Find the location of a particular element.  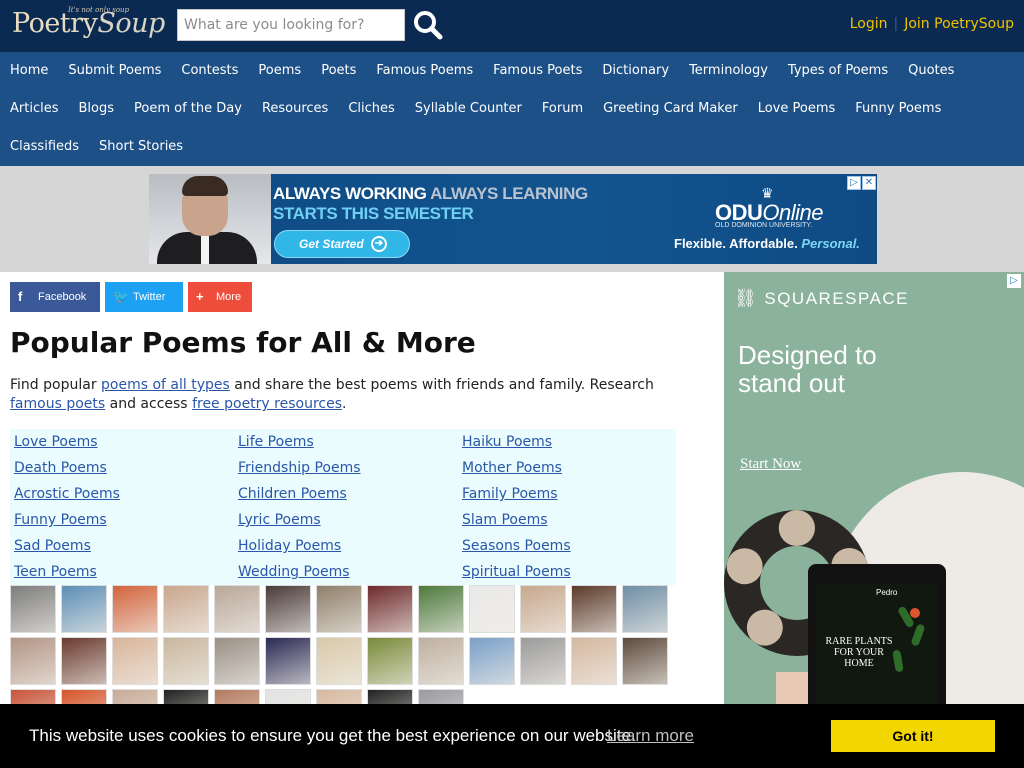

category-link-seasons-poems: Seasons Poems is located at coordinates (569, 546).